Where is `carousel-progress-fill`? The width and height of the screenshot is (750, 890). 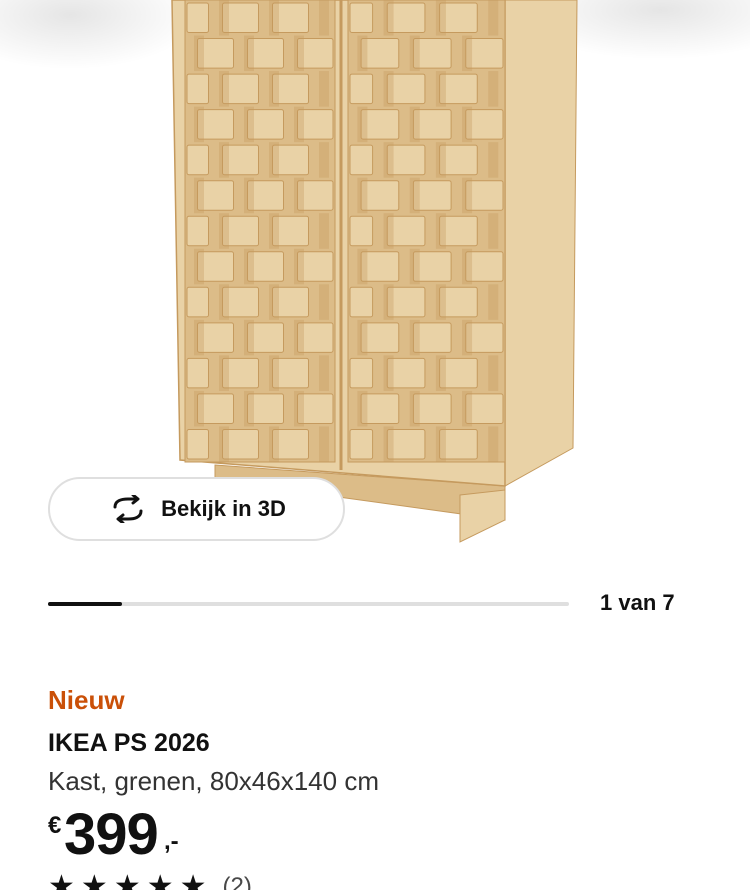 carousel-progress-fill is located at coordinates (85, 604).